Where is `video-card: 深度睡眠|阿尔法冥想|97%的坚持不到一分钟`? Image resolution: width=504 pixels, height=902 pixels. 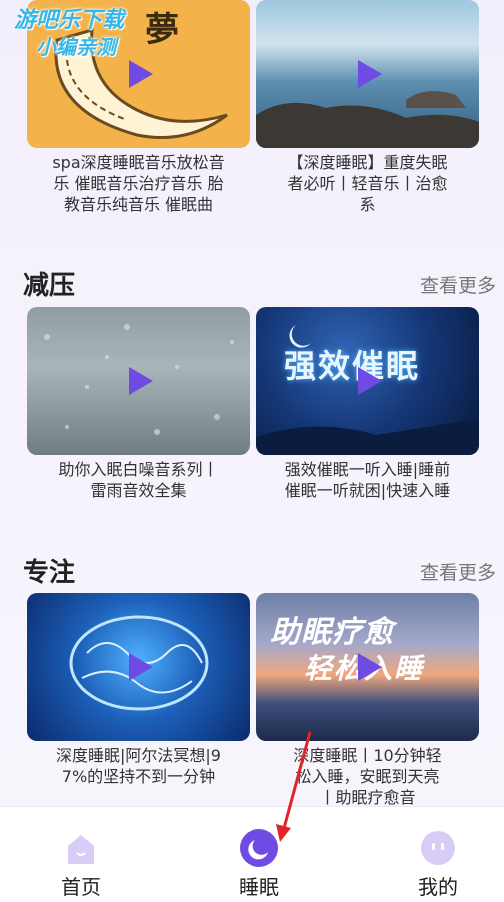
video-card: 深度睡眠|阿尔法冥想|97%的坚持不到一分钟 is located at coordinates (138, 690).